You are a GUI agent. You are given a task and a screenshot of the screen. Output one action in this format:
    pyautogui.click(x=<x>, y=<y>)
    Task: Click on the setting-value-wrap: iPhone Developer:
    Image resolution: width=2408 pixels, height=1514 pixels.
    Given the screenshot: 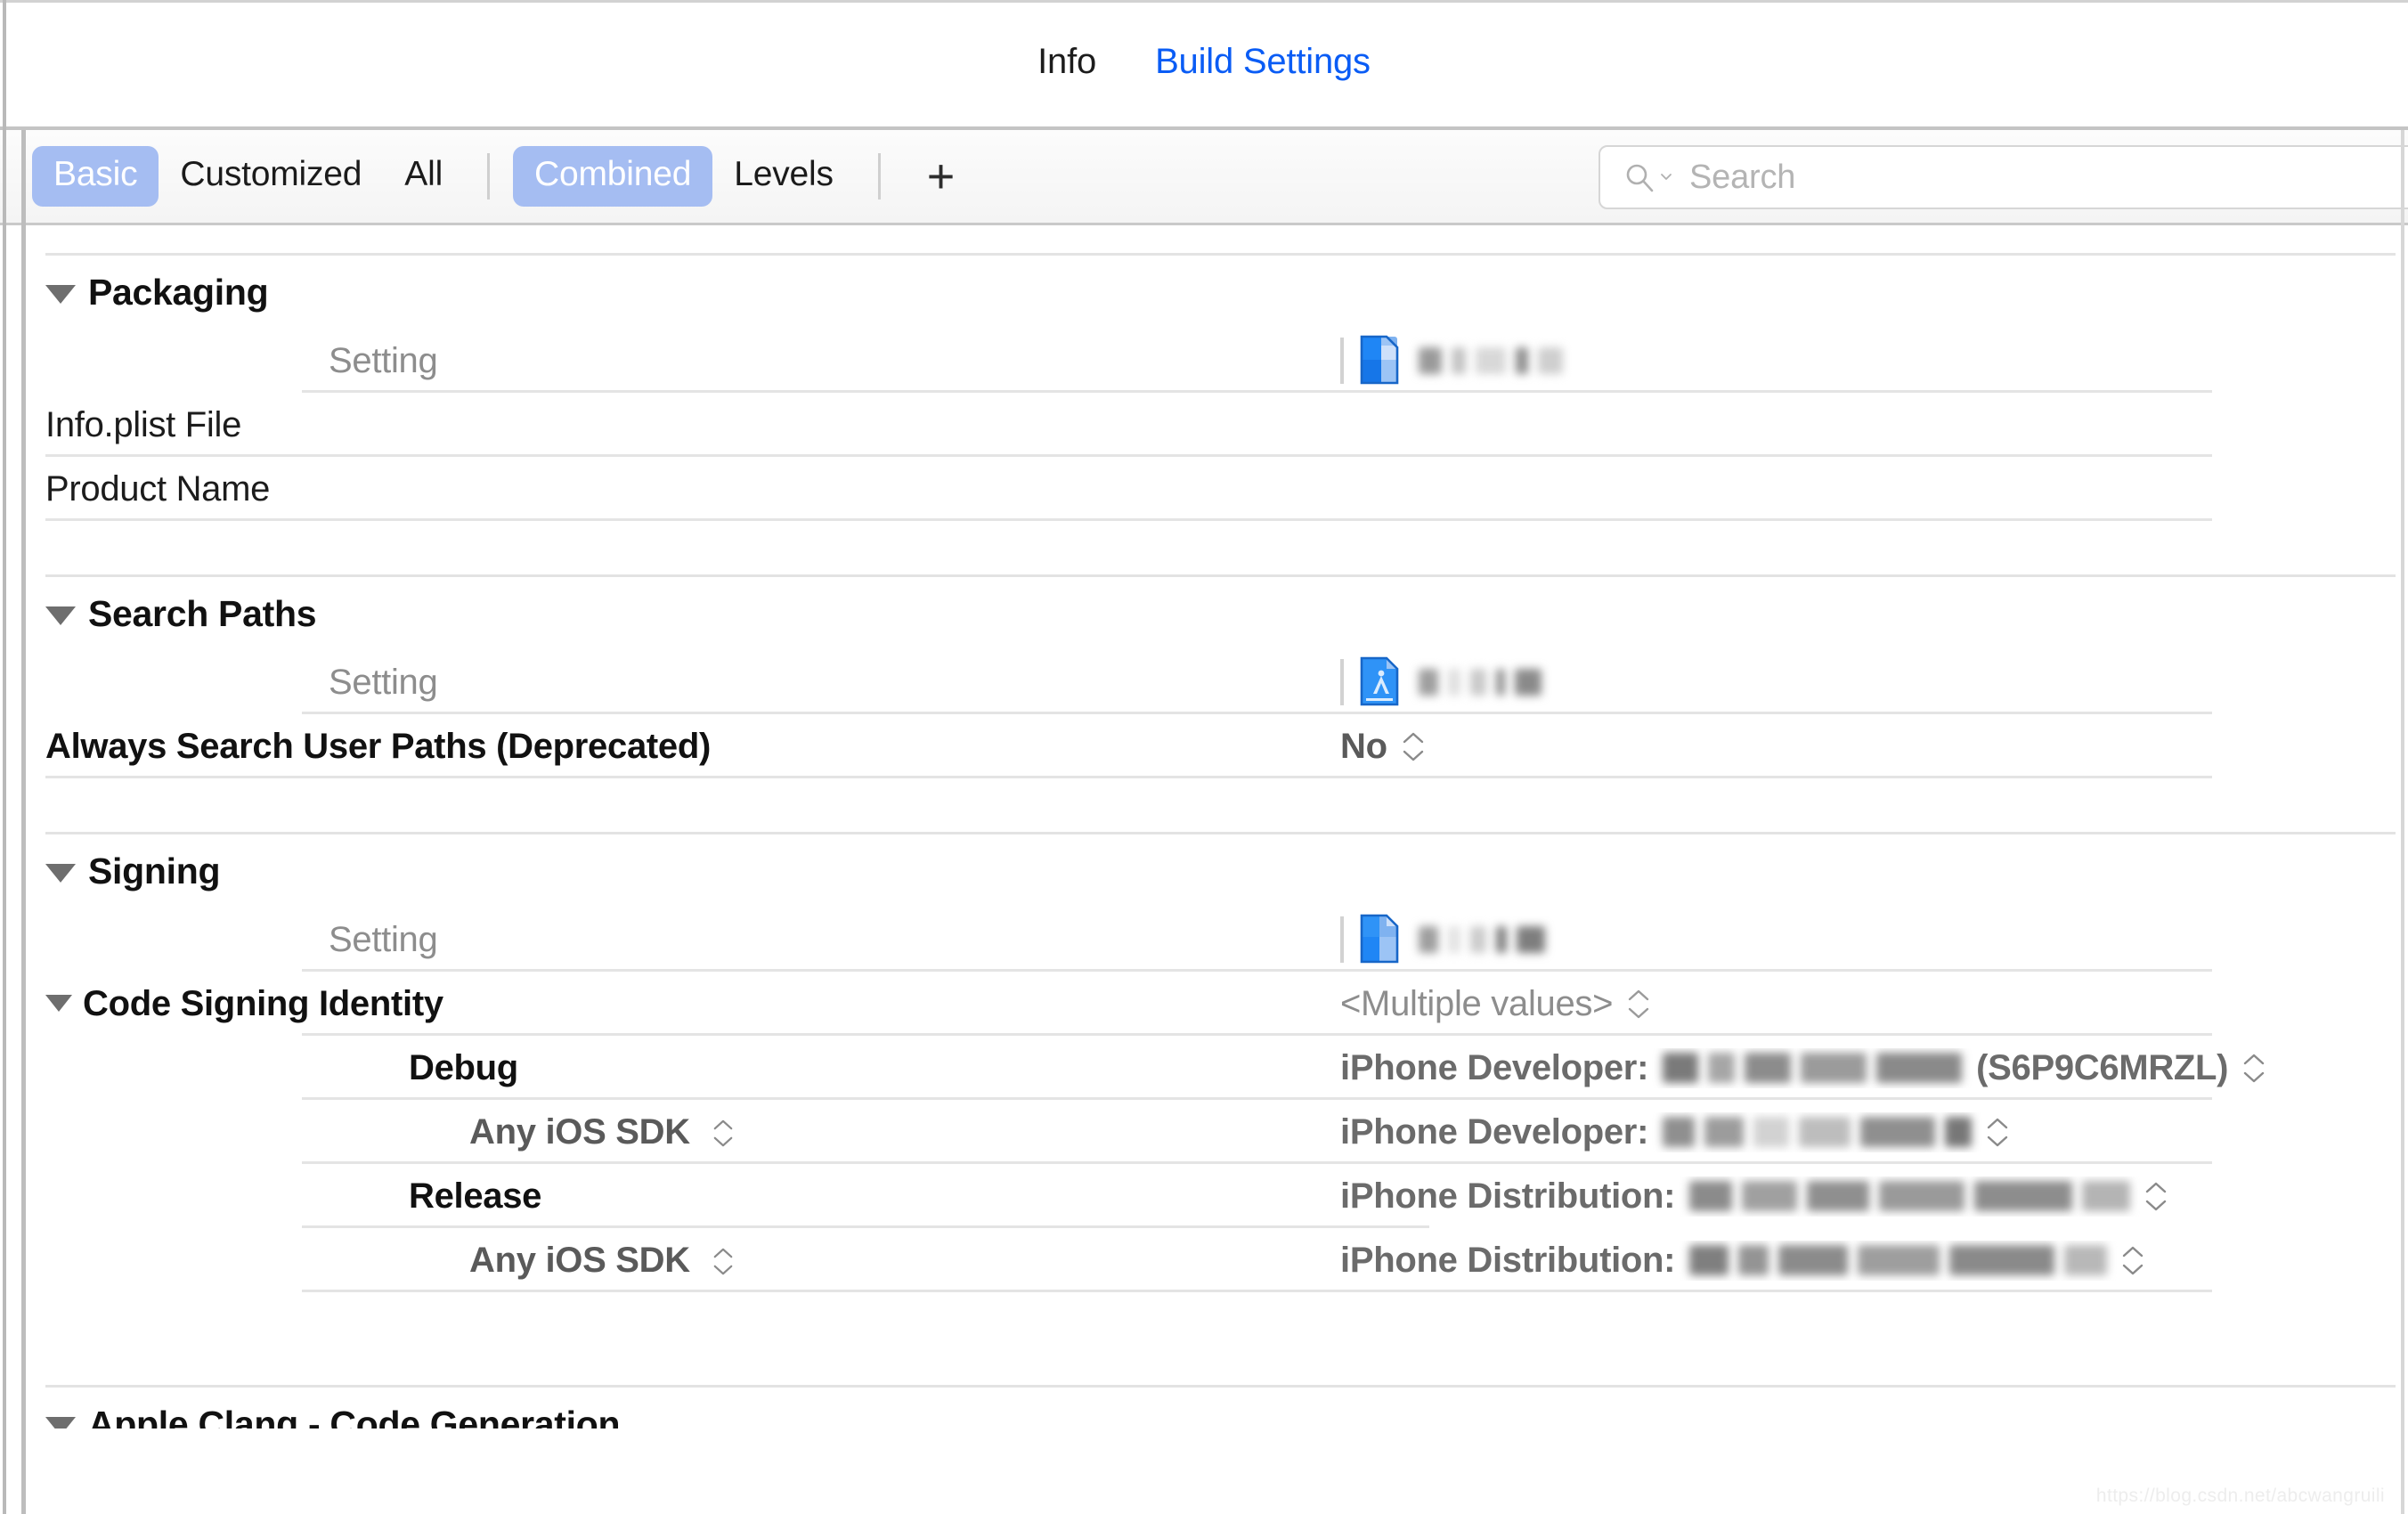 What is the action you would take?
    pyautogui.click(x=1872, y=1132)
    